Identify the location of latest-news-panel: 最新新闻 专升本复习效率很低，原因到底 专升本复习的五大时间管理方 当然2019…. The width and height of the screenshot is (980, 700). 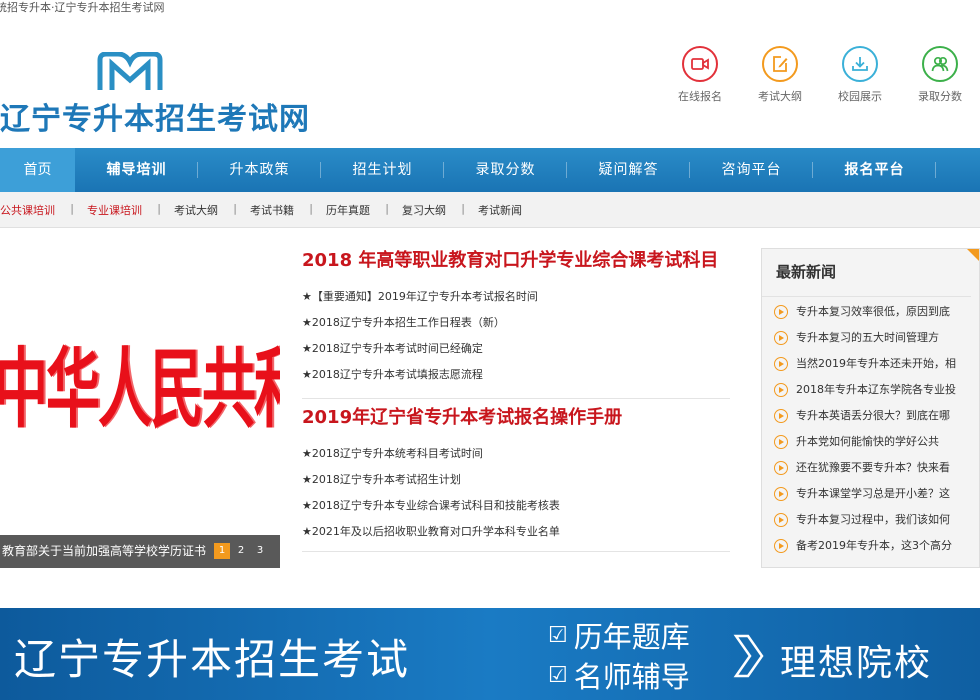
(870, 408).